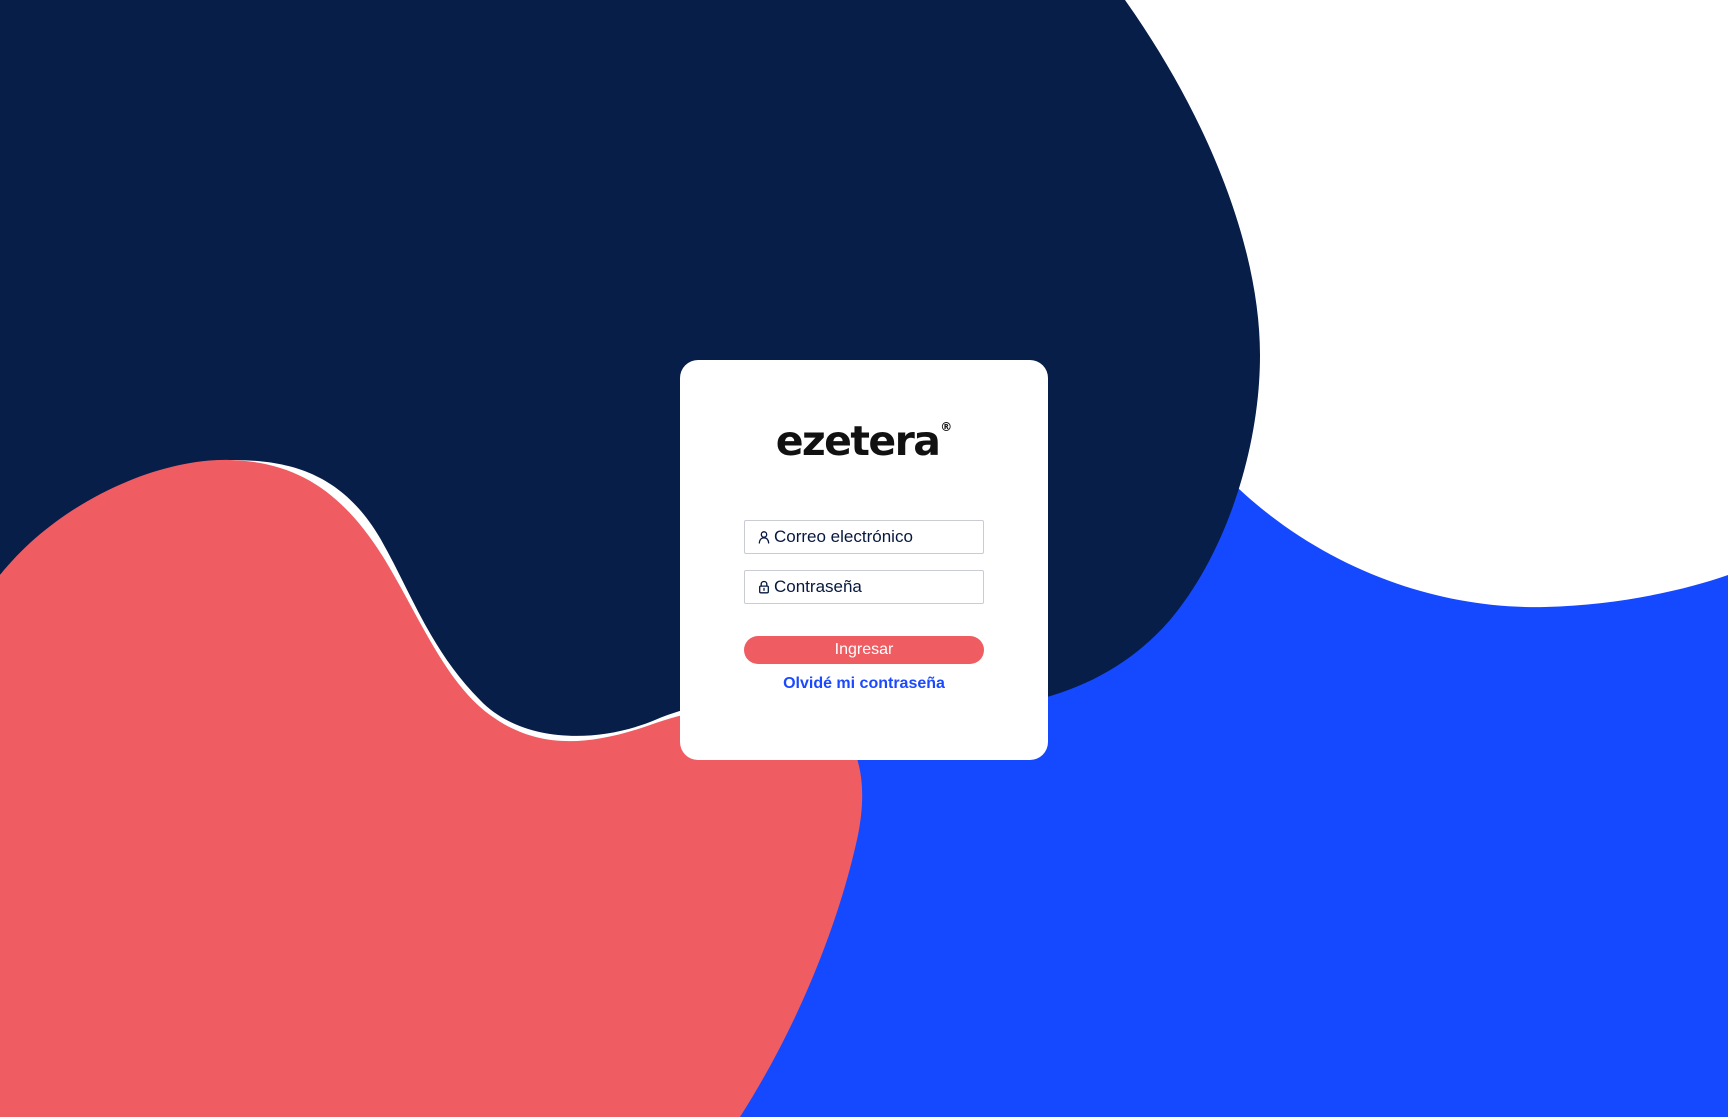  I want to click on password-field, so click(864, 587).